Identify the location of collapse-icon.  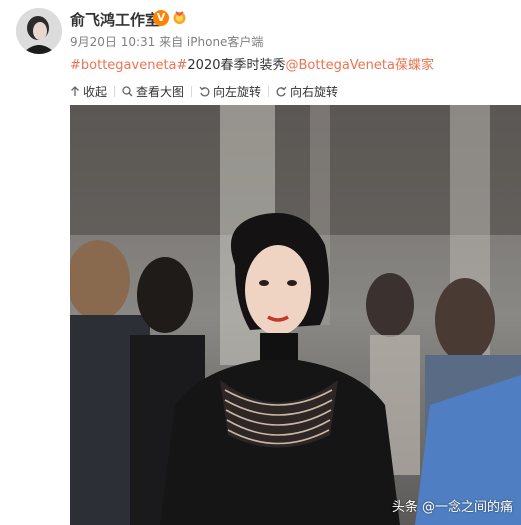
(75, 90).